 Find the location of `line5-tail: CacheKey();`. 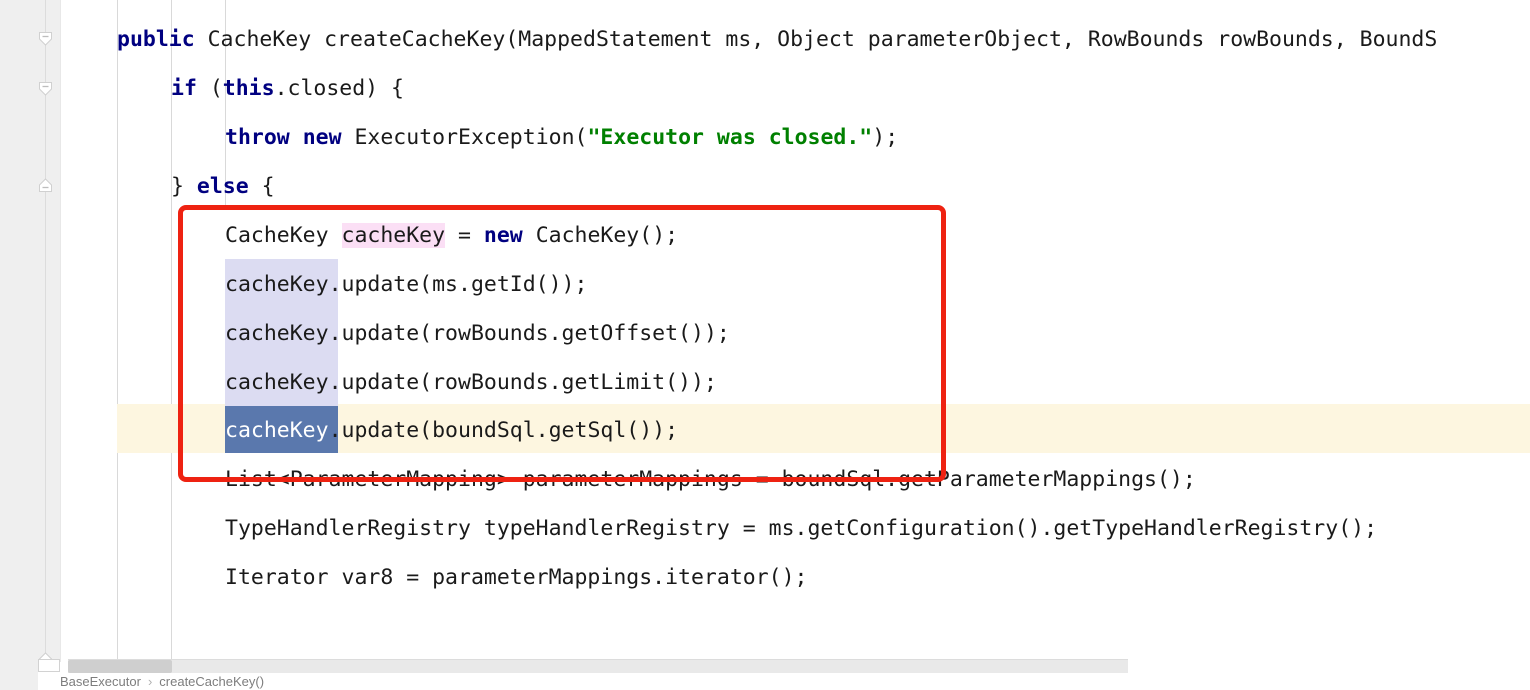

line5-tail: CacheKey(); is located at coordinates (600, 235).